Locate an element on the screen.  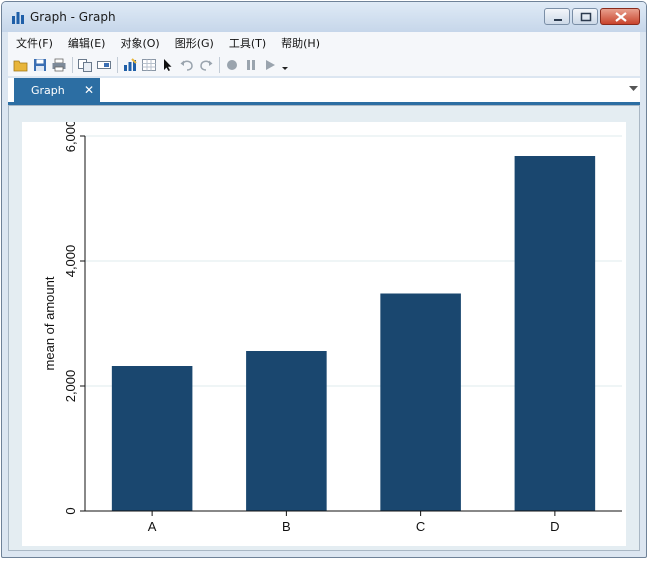
menu-help: 帮助(H) is located at coordinates (300, 43).